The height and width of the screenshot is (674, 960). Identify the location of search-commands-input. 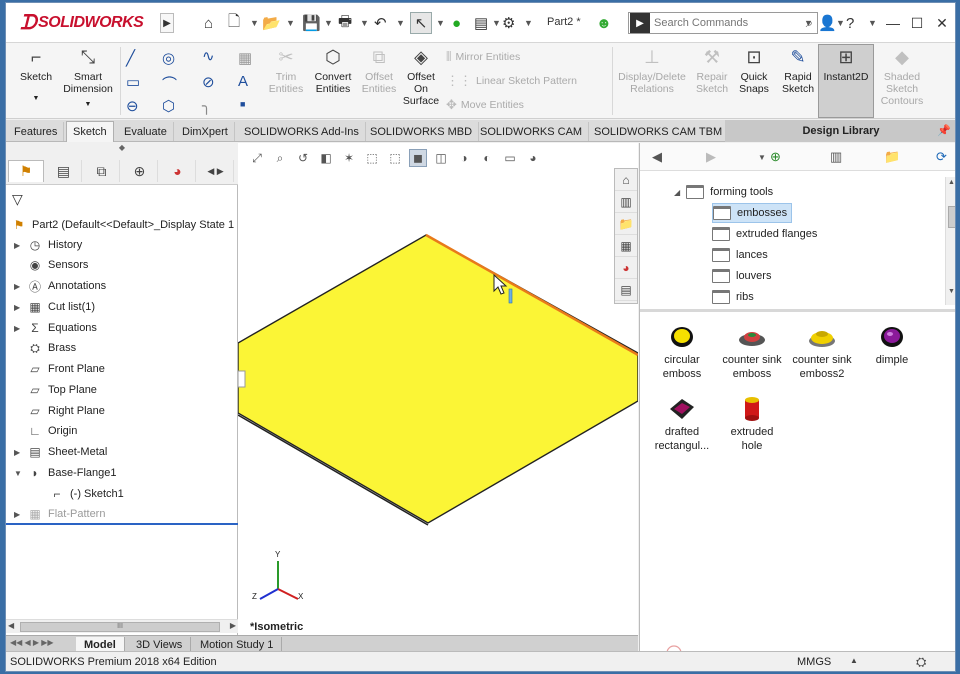
(719, 23).